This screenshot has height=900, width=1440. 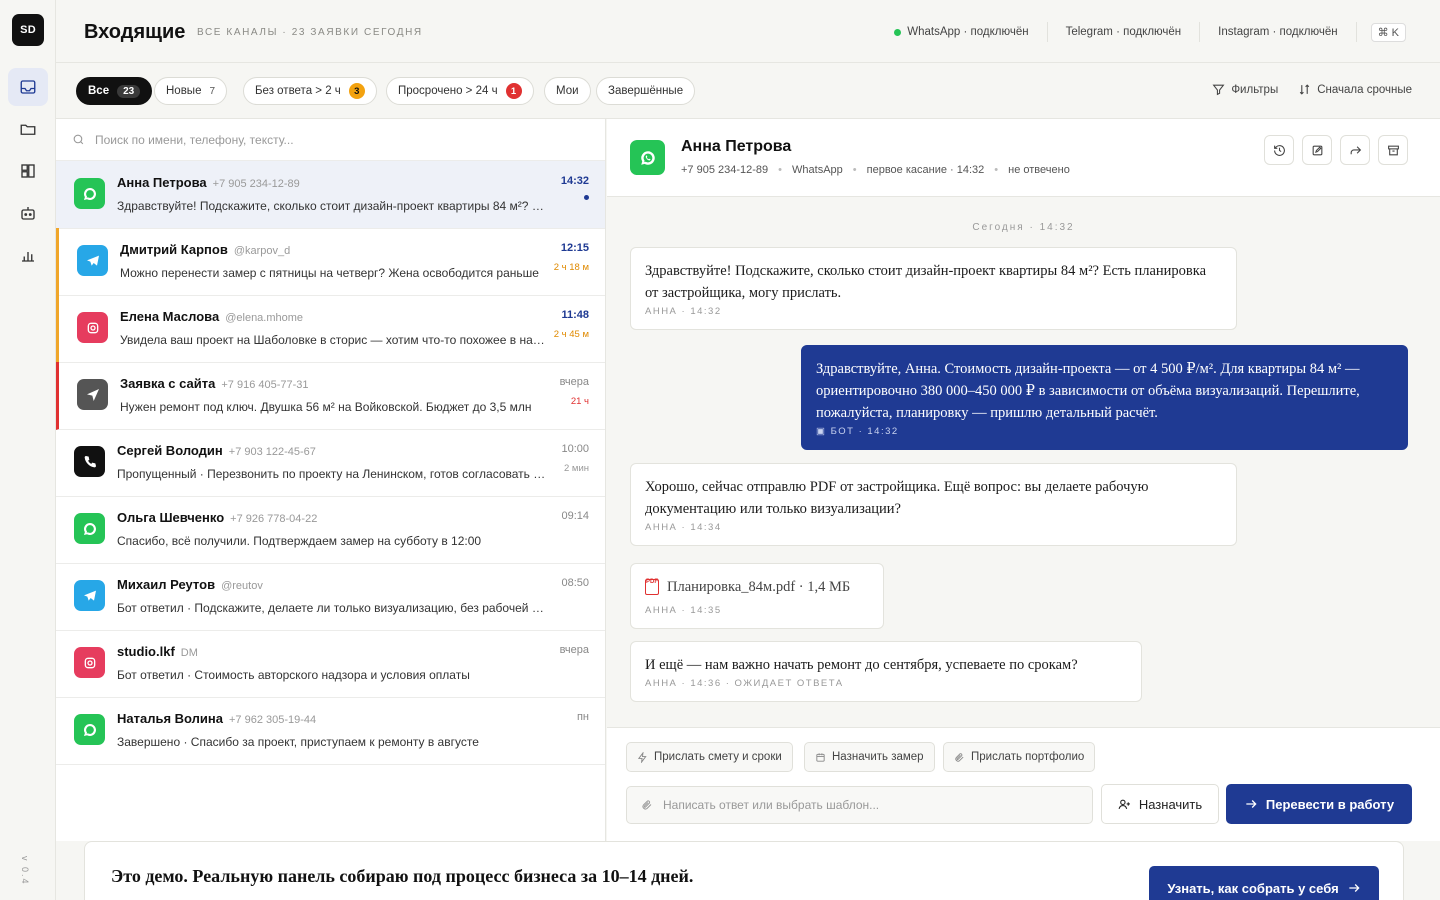 I want to click on chart-icon, so click(x=28, y=257).